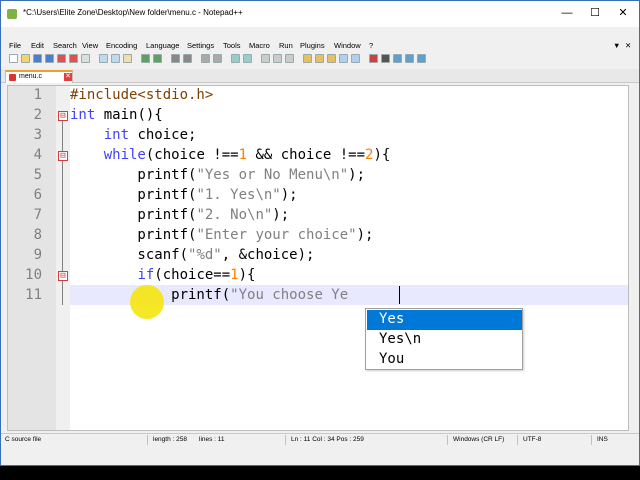 The image size is (640, 480). What do you see at coordinates (85, 58) in the screenshot?
I see `print-icon` at bounding box center [85, 58].